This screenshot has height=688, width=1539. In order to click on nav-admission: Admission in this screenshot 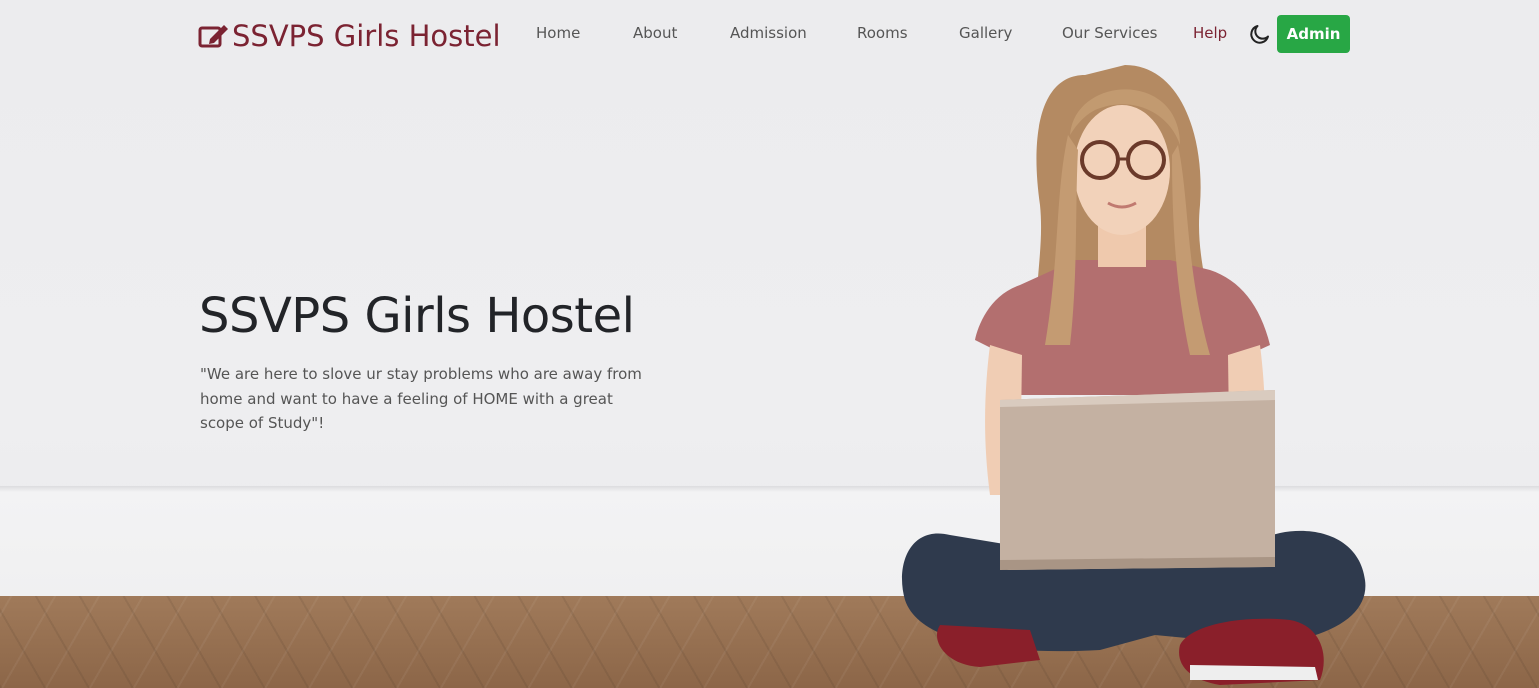, I will do `click(768, 33)`.